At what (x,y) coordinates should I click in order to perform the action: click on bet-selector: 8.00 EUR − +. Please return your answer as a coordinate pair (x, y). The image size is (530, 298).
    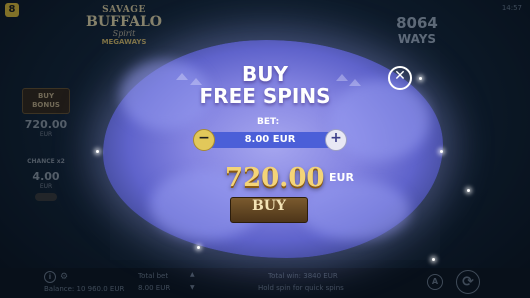
    Looking at the image, I should click on (270, 140).